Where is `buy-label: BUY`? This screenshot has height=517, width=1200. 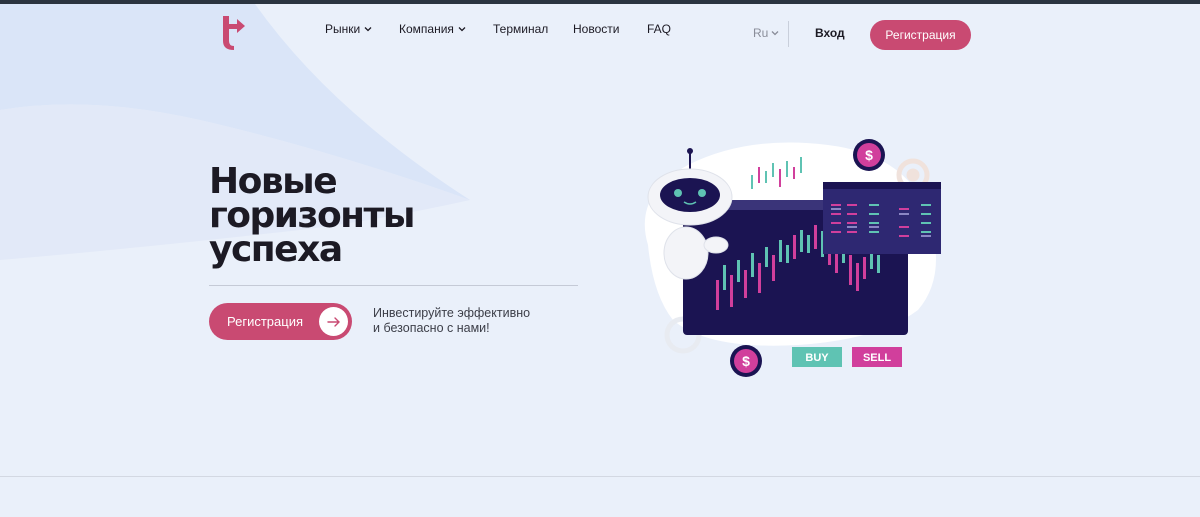
buy-label: BUY is located at coordinates (817, 358).